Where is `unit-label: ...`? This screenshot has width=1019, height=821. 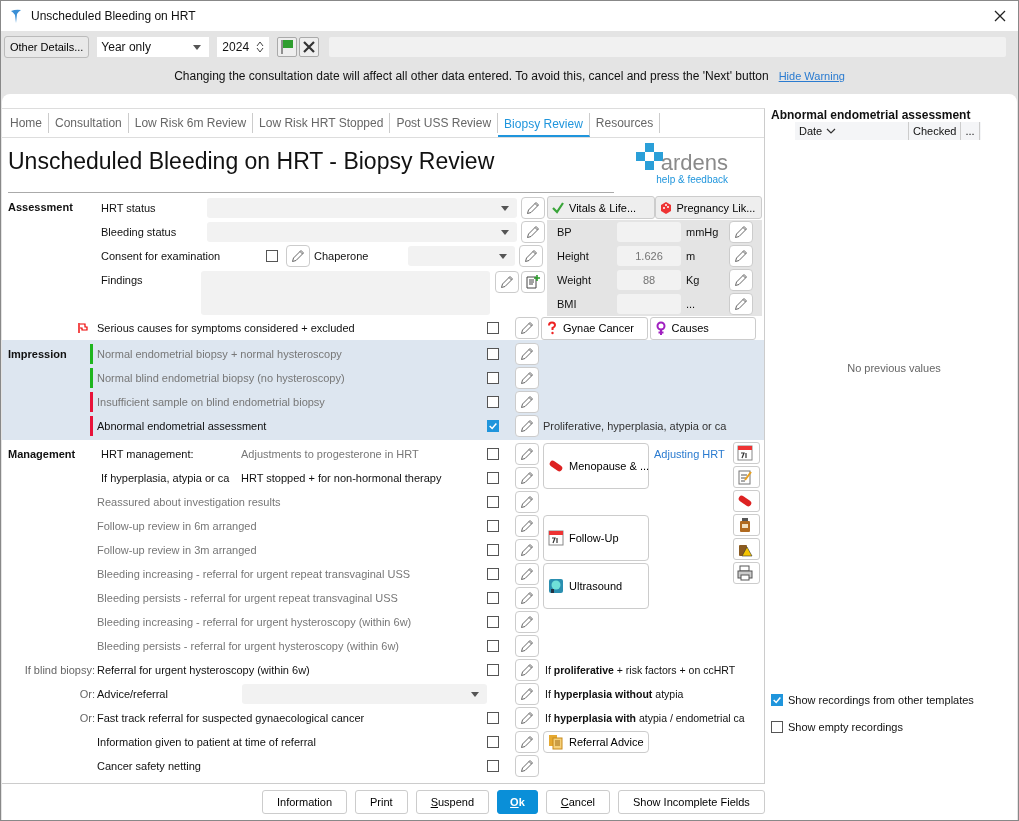
unit-label: ... is located at coordinates (691, 304).